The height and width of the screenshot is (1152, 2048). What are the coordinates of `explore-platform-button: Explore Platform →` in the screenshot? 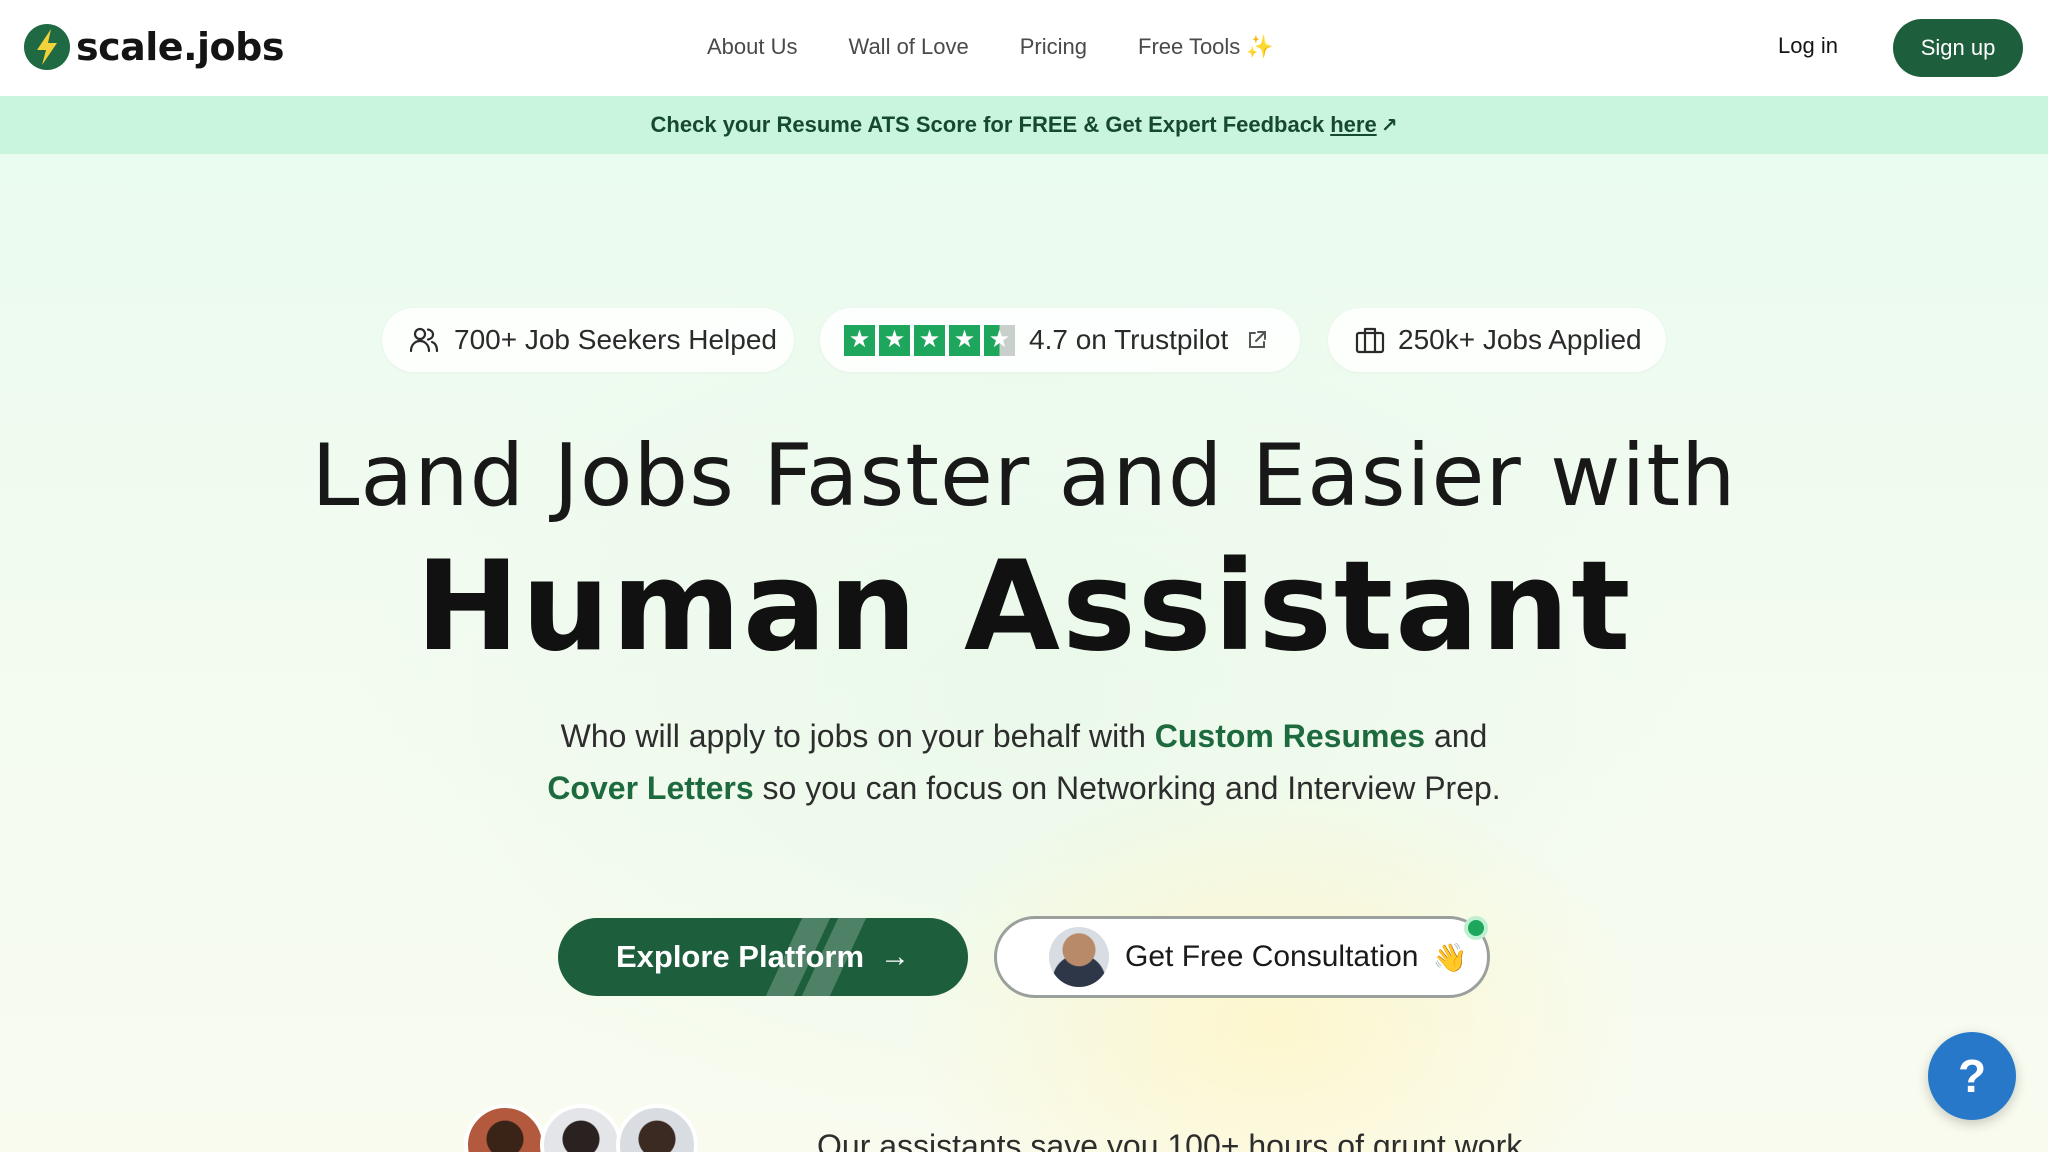 It's located at (763, 957).